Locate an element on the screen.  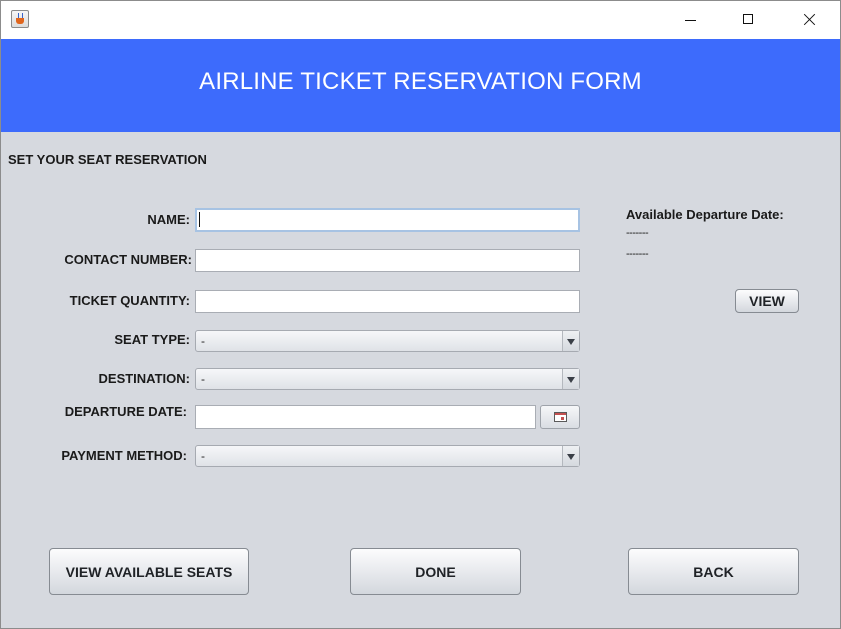
departure-date-field is located at coordinates (365, 417).